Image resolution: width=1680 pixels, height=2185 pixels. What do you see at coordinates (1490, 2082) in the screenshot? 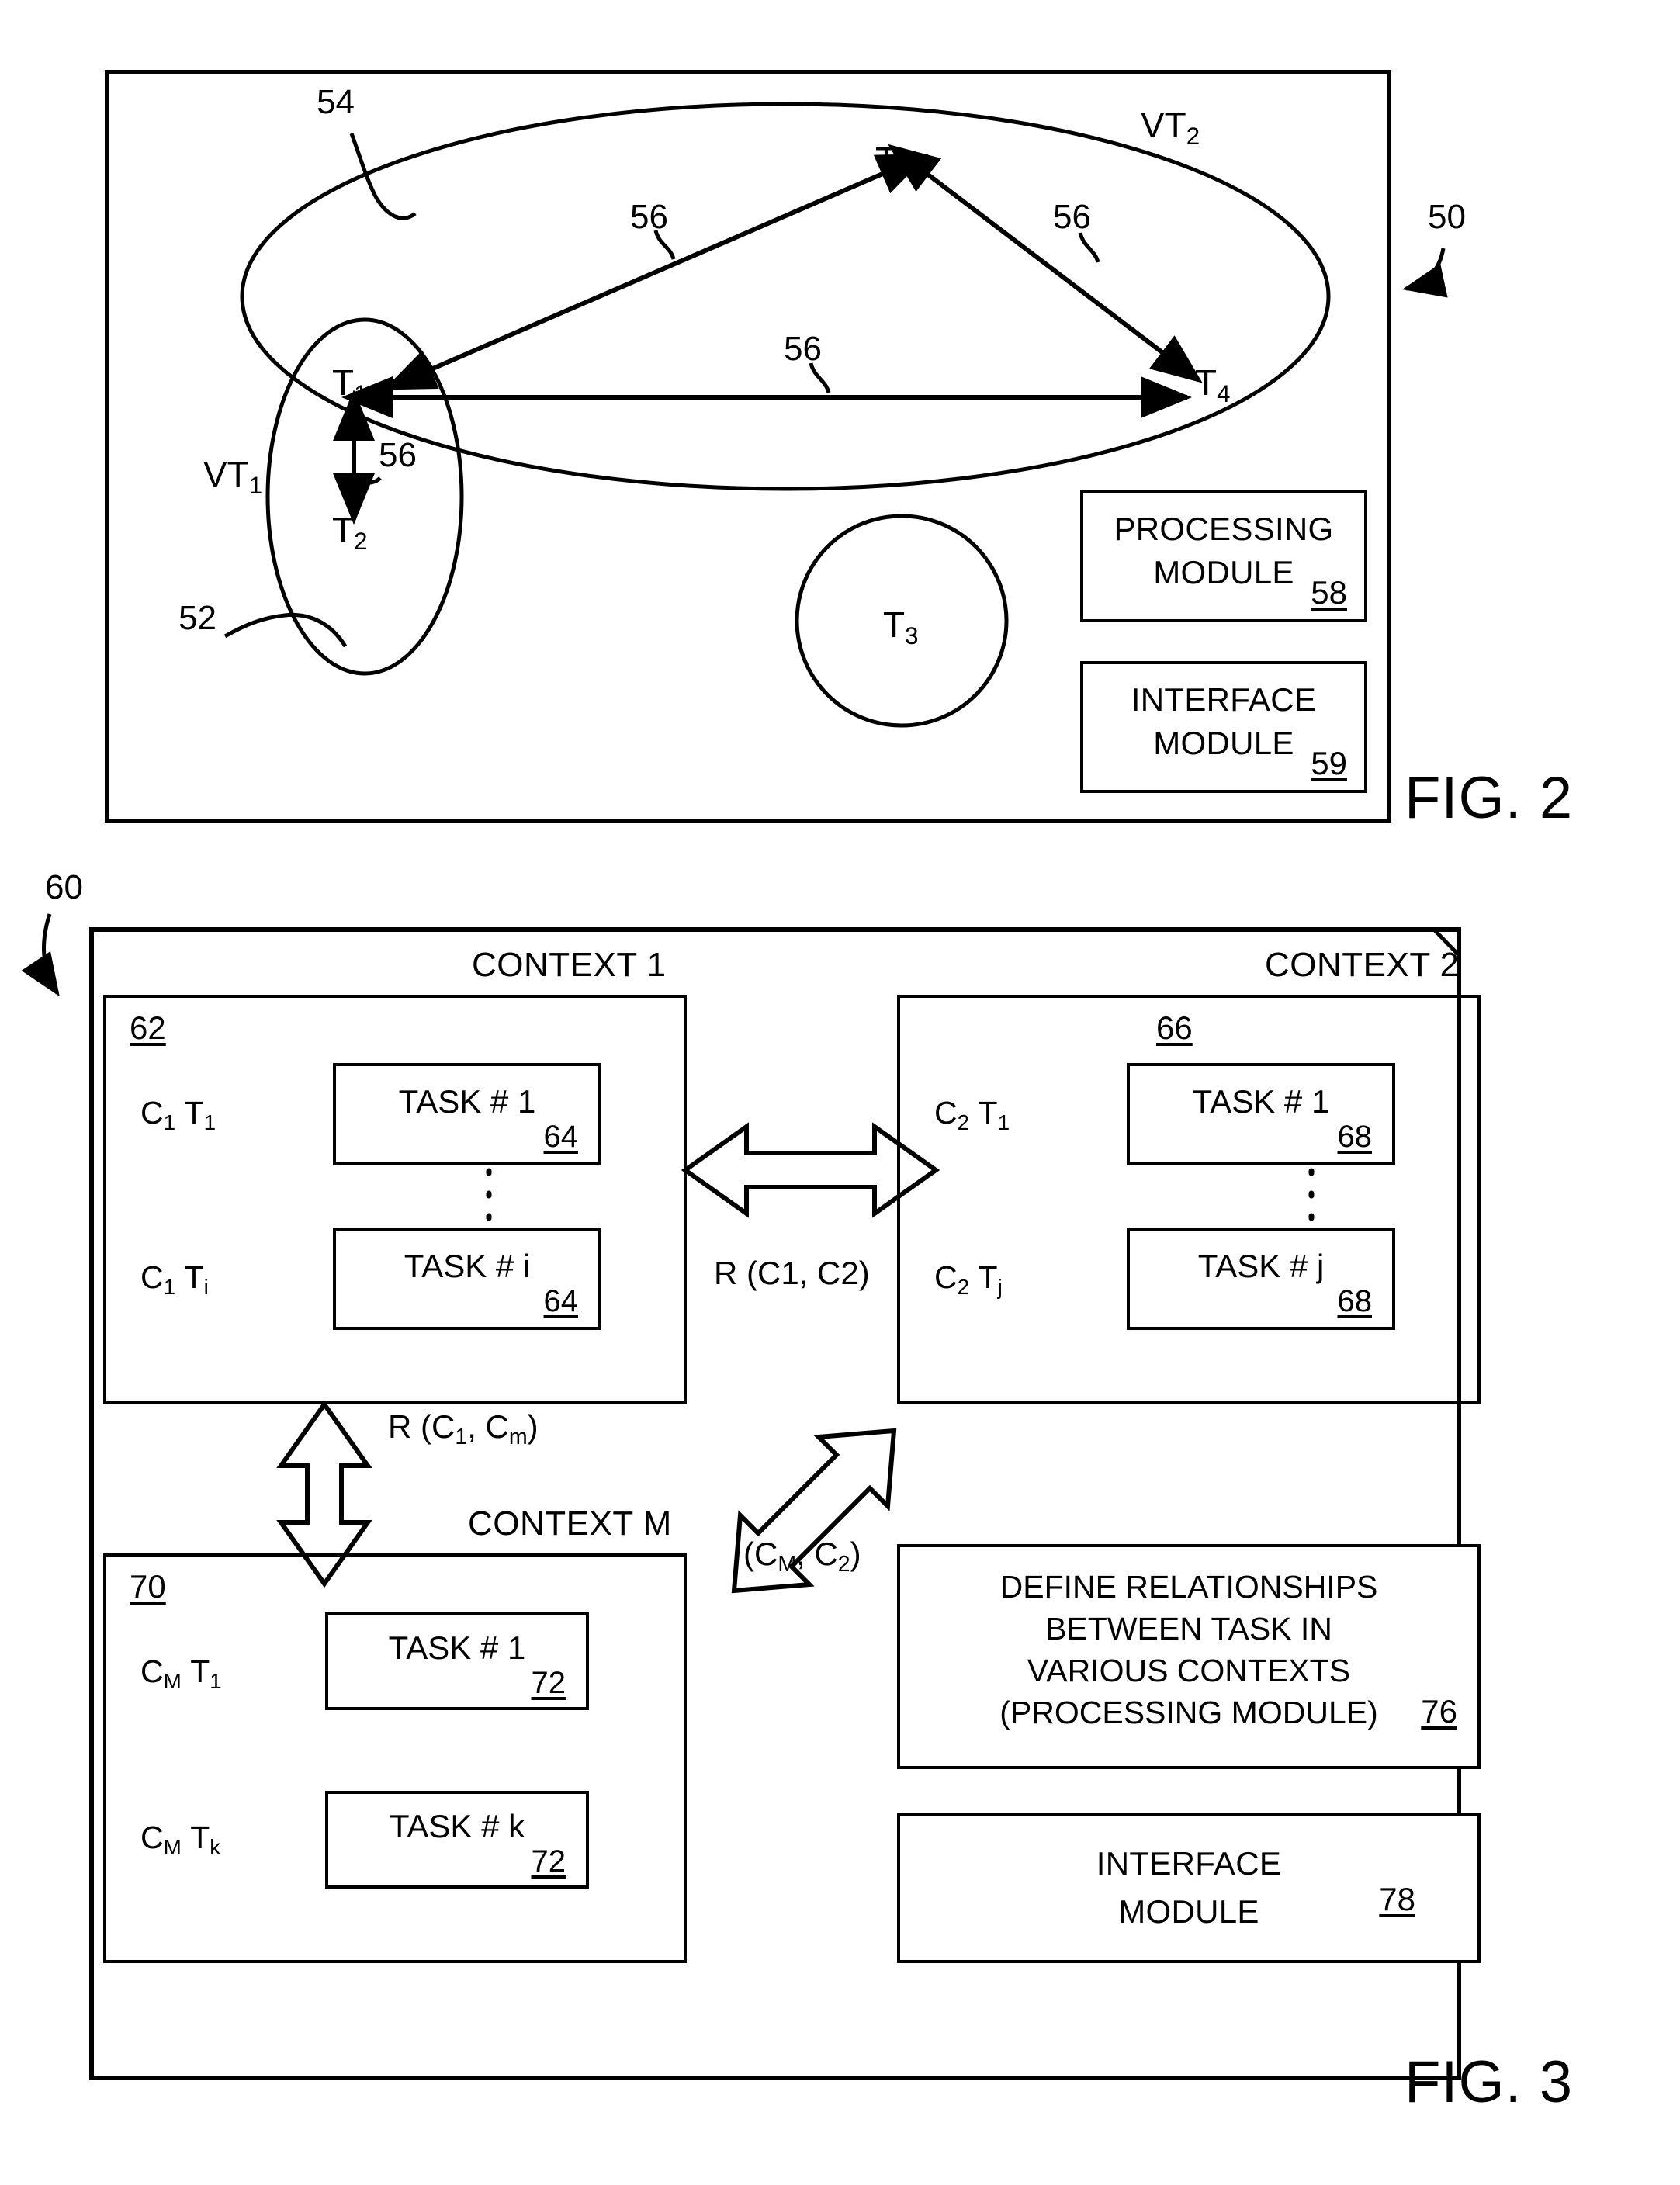
I see `figure-3-caption: FIG. 3` at bounding box center [1490, 2082].